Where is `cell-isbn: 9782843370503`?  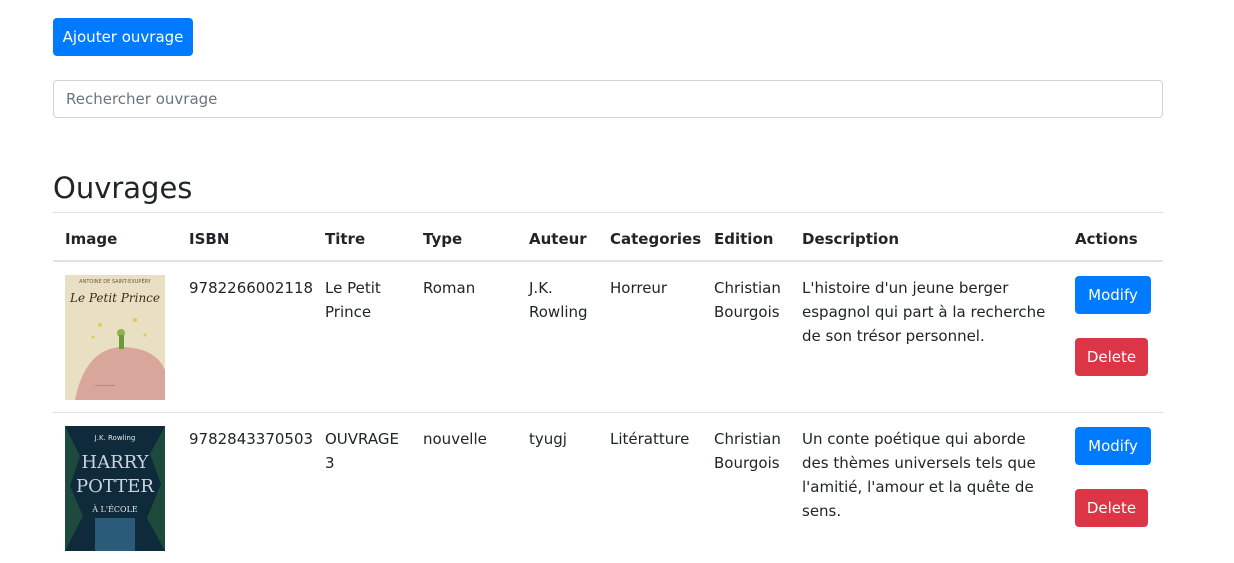
cell-isbn: 9782843370503 is located at coordinates (245, 487).